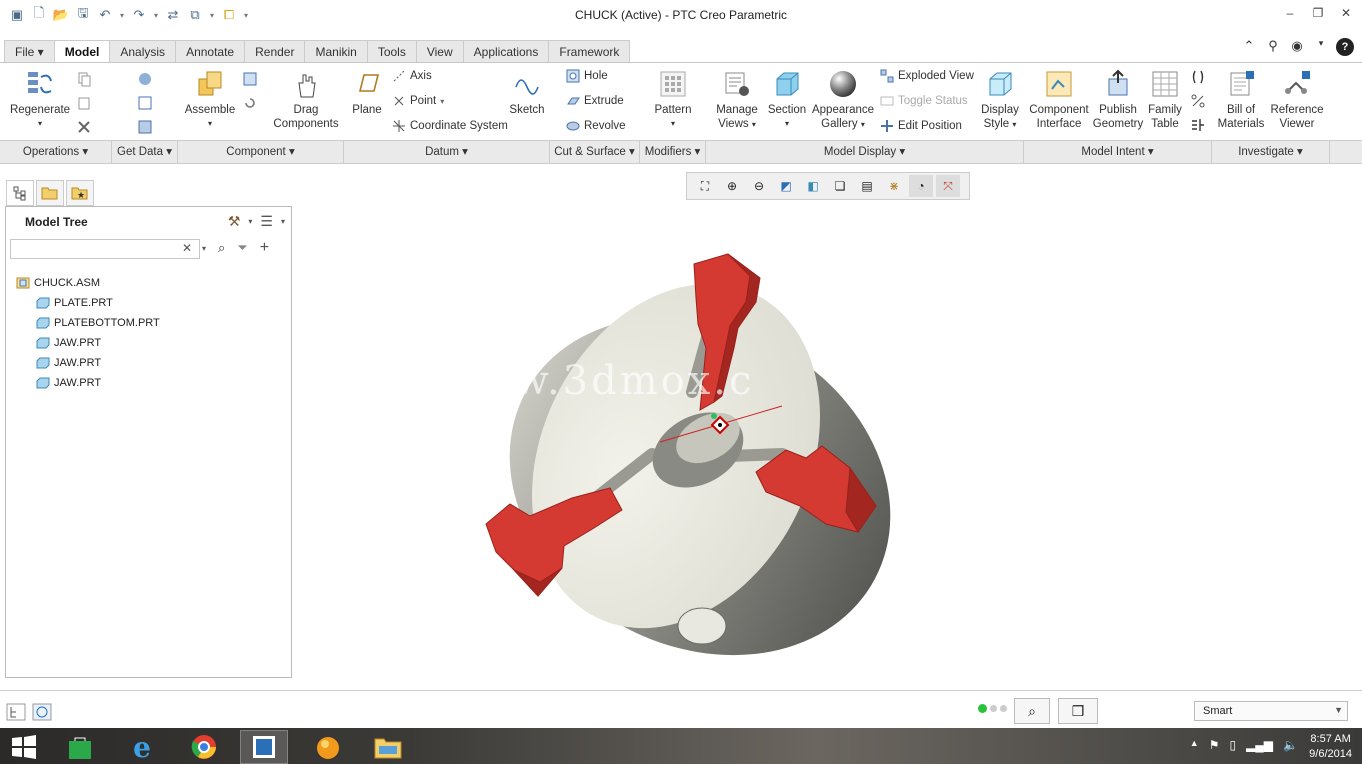 The image size is (1362, 764). I want to click on taskbar-internet-explorer: e, so click(142, 747).